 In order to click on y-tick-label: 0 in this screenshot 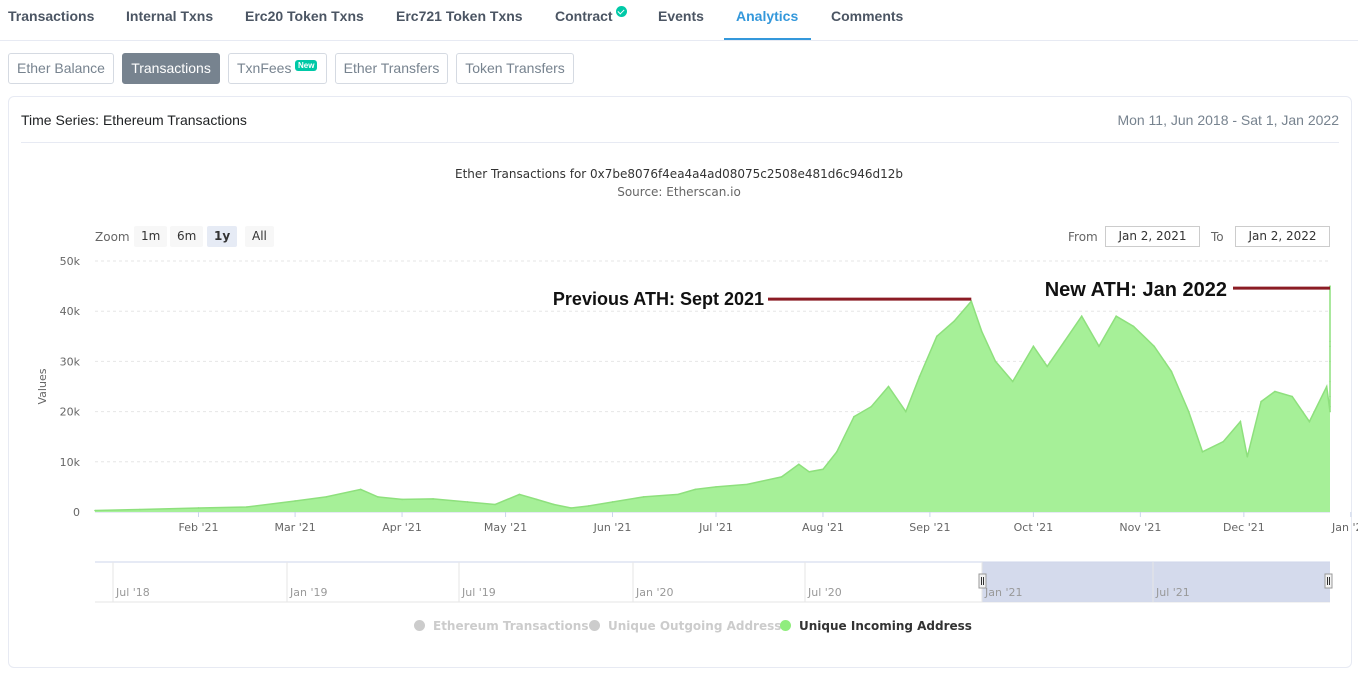, I will do `click(76, 512)`.